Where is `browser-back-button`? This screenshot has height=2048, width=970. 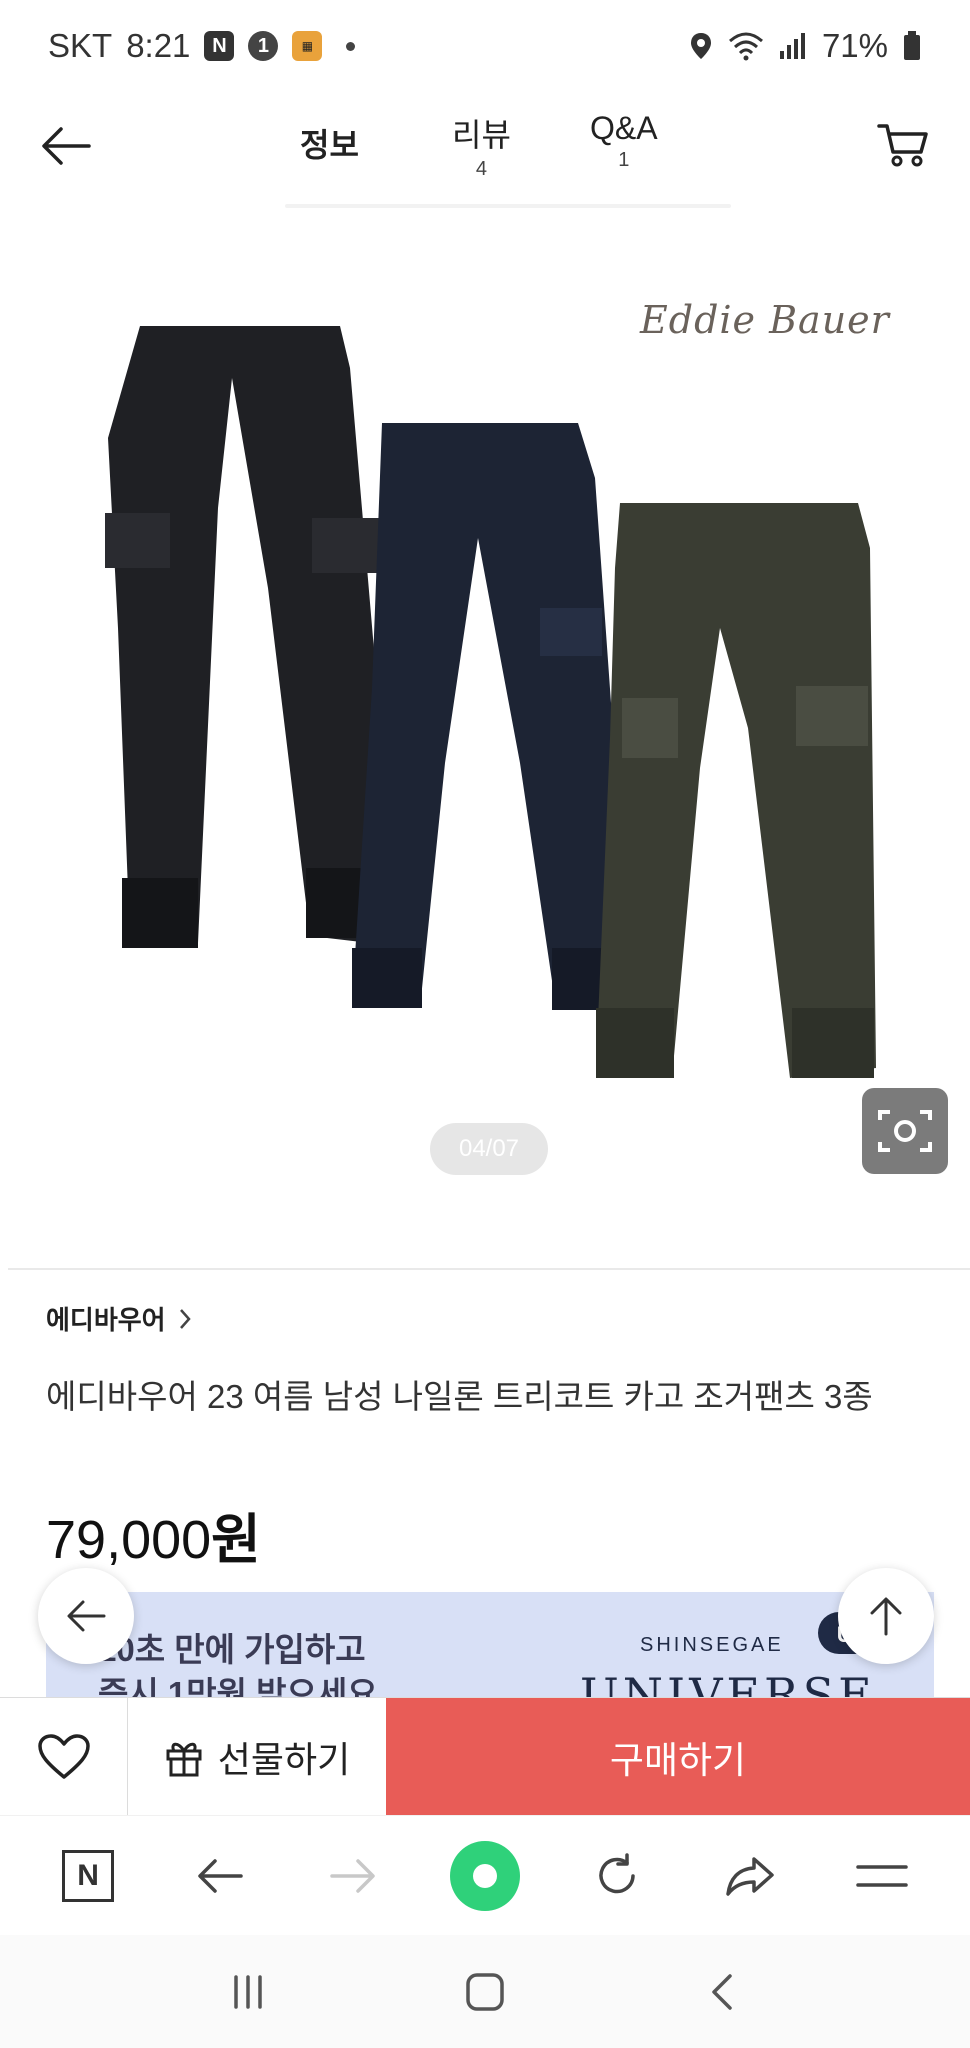
browser-back-button is located at coordinates (220, 1876).